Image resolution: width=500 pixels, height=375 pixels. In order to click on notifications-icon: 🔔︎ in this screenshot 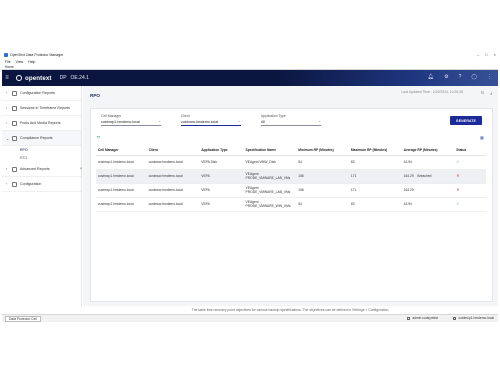, I will do `click(431, 77)`.